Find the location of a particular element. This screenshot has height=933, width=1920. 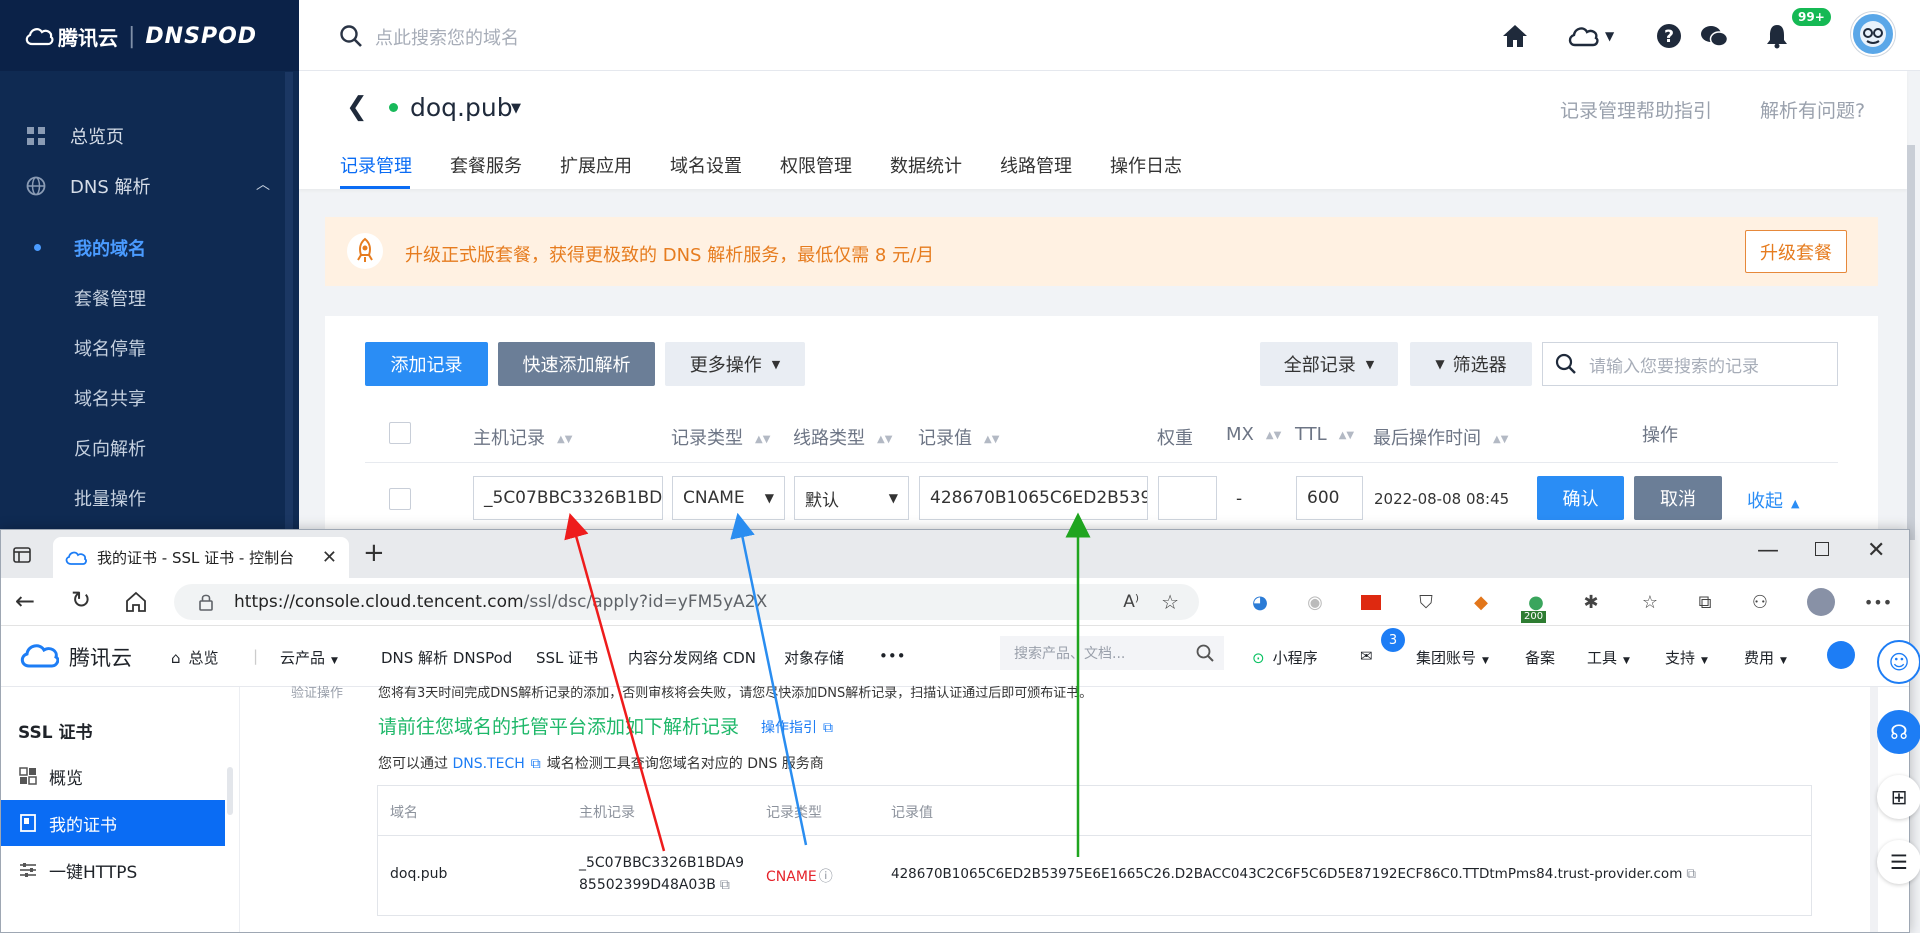

tab-packages: 套餐服务 is located at coordinates (486, 165).